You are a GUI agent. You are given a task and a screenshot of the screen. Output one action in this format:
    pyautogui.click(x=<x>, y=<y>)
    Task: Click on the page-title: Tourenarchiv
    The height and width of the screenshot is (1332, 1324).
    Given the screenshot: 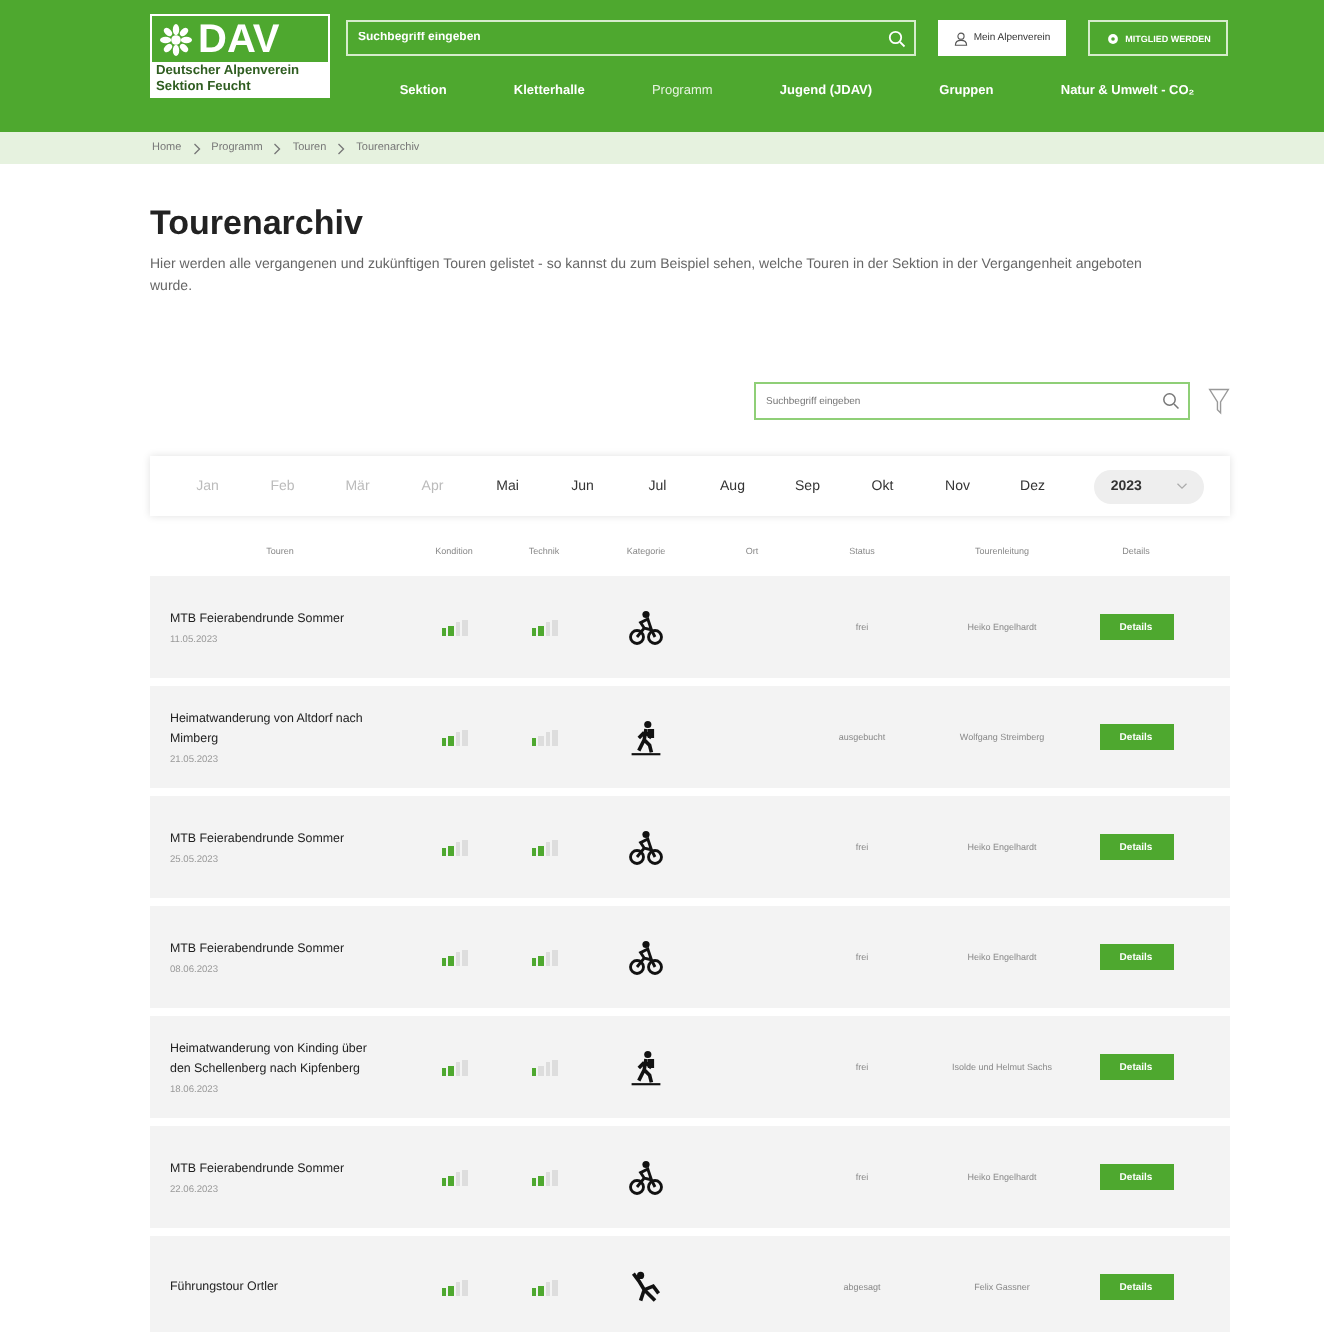 What is the action you would take?
    pyautogui.click(x=257, y=224)
    